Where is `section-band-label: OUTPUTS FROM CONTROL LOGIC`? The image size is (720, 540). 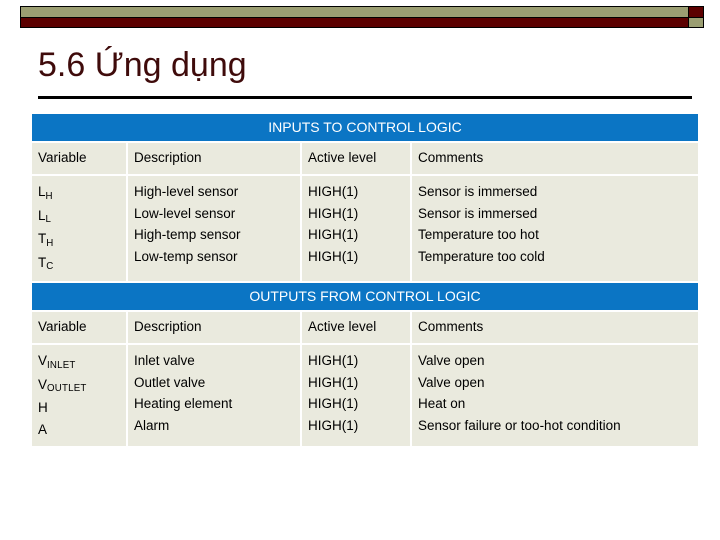
section-band-label: OUTPUTS FROM CONTROL LOGIC is located at coordinates (365, 296).